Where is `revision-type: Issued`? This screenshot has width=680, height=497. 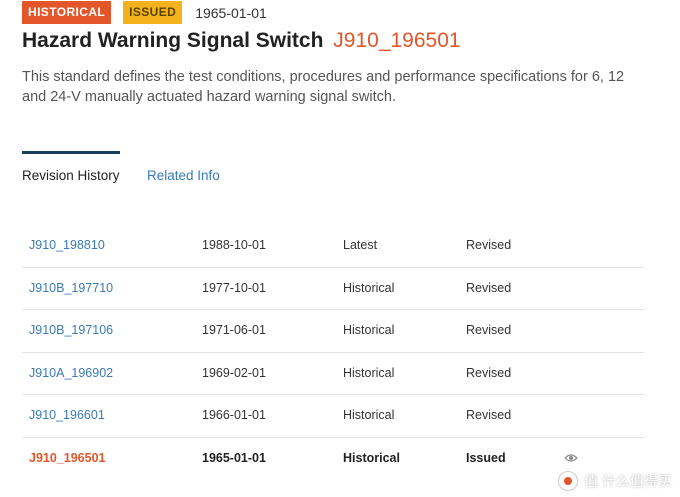 revision-type: Issued is located at coordinates (486, 457).